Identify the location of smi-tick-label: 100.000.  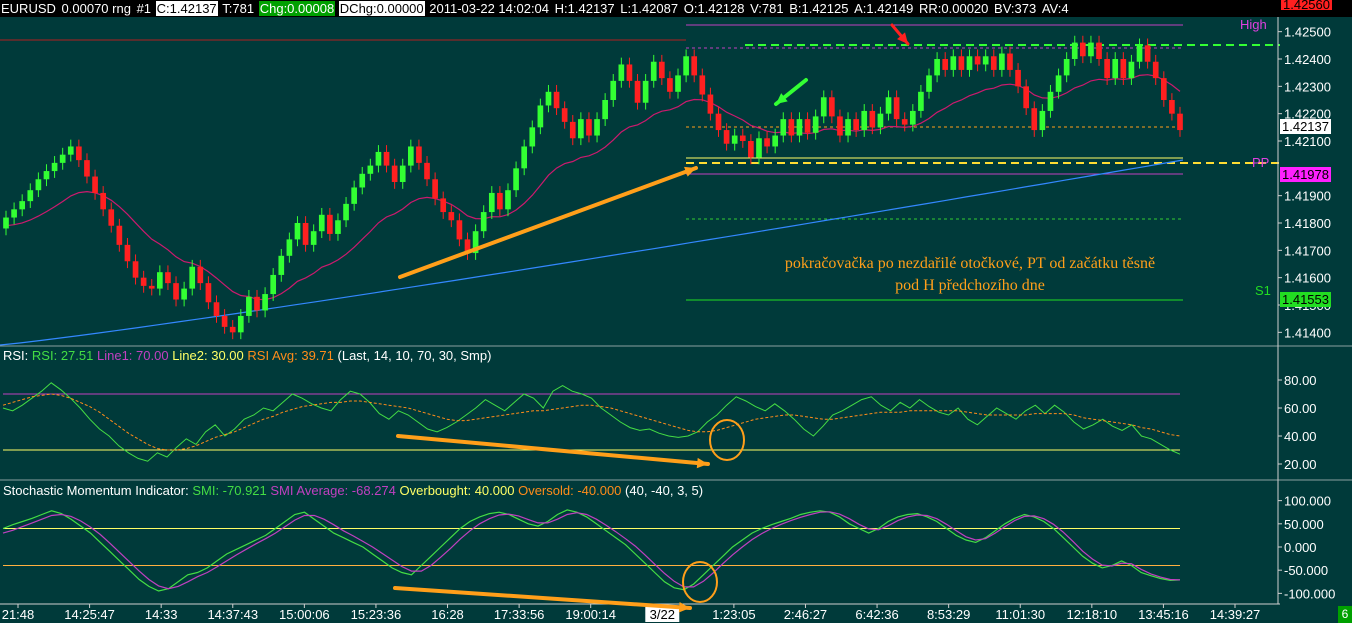
(1307, 501).